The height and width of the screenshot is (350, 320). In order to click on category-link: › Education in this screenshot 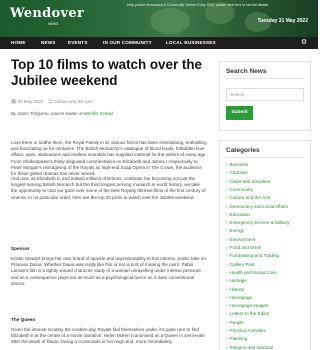, I will do `click(238, 214)`.